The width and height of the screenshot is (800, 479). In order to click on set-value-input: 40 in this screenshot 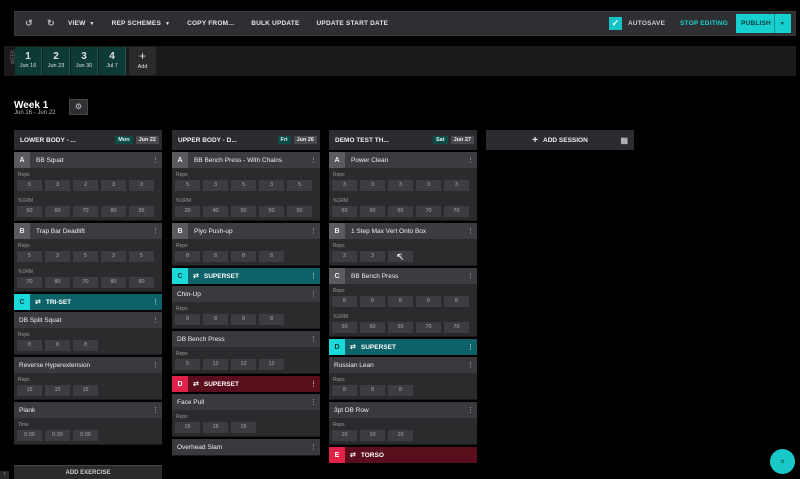, I will do `click(215, 211)`.